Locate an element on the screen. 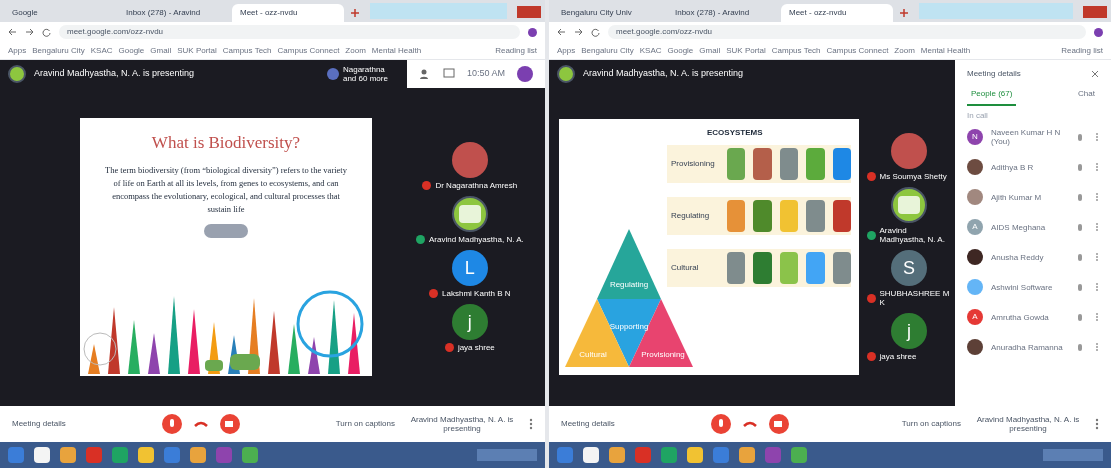 Image resolution: width=1111 pixels, height=468 pixels. close-icon is located at coordinates (1095, 74).